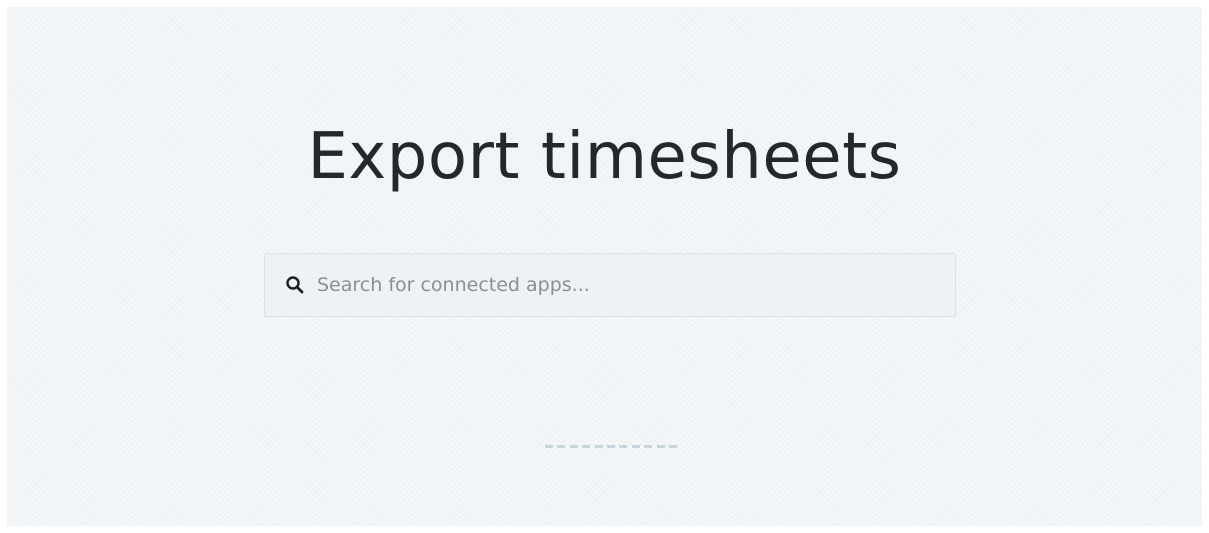  I want to click on loading-indicator, so click(611, 446).